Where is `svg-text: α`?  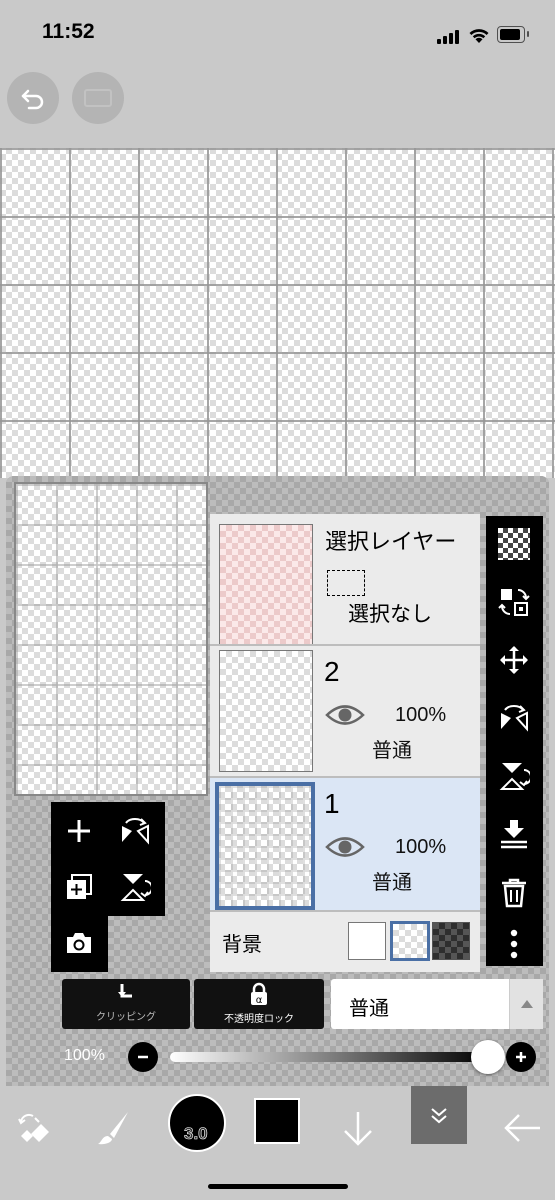
svg-text: α is located at coordinates (259, 1000).